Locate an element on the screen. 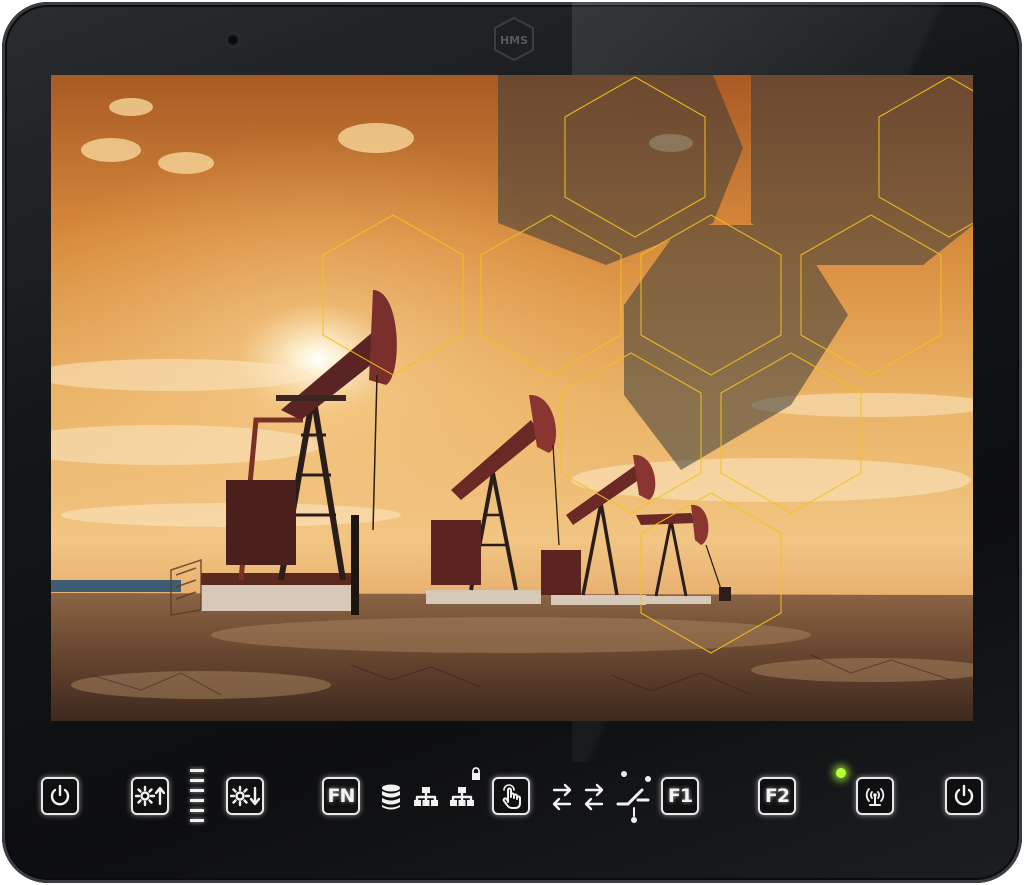 The height and width of the screenshot is (885, 1024). wireless-icon is located at coordinates (875, 797).